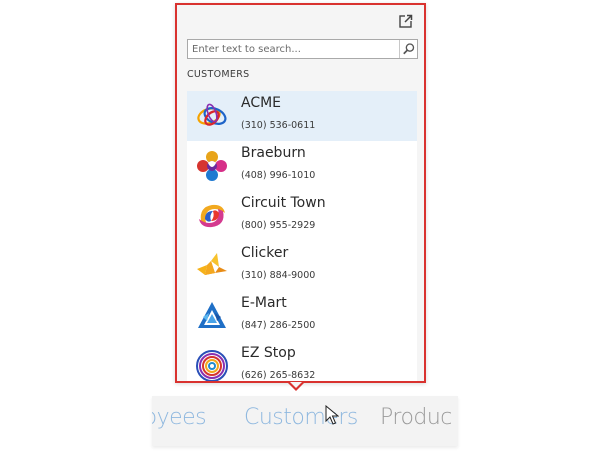 The width and height of the screenshot is (610, 454). I want to click on list-item: Braeburn (408) 996-1010, so click(302, 166).